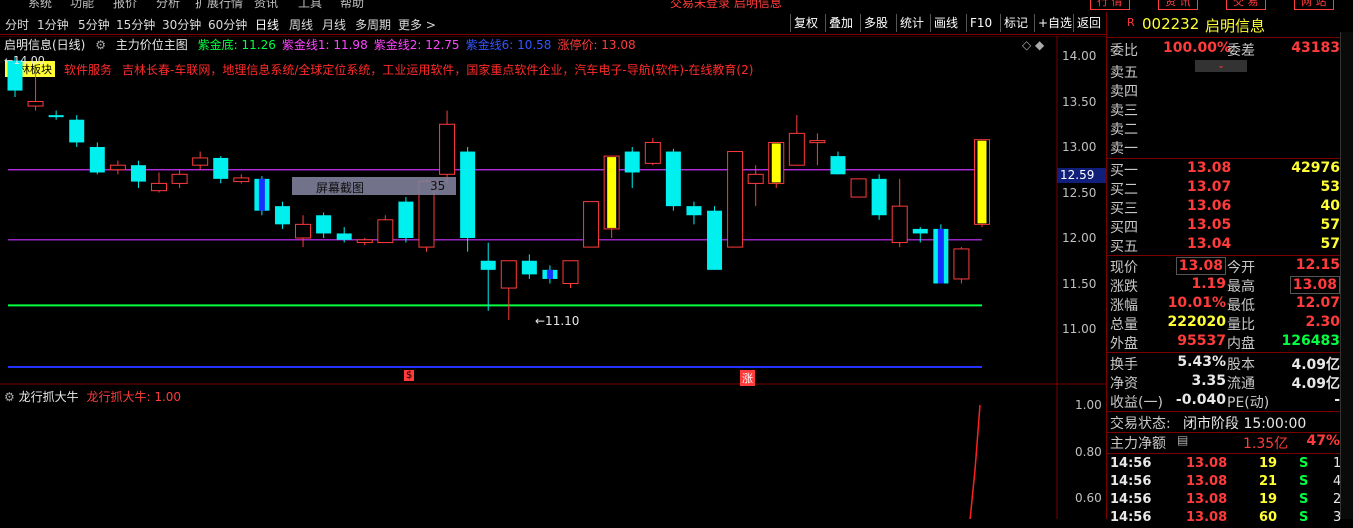 The height and width of the screenshot is (528, 1353). What do you see at coordinates (125, 5) in the screenshot?
I see `menu-item: 报价` at bounding box center [125, 5].